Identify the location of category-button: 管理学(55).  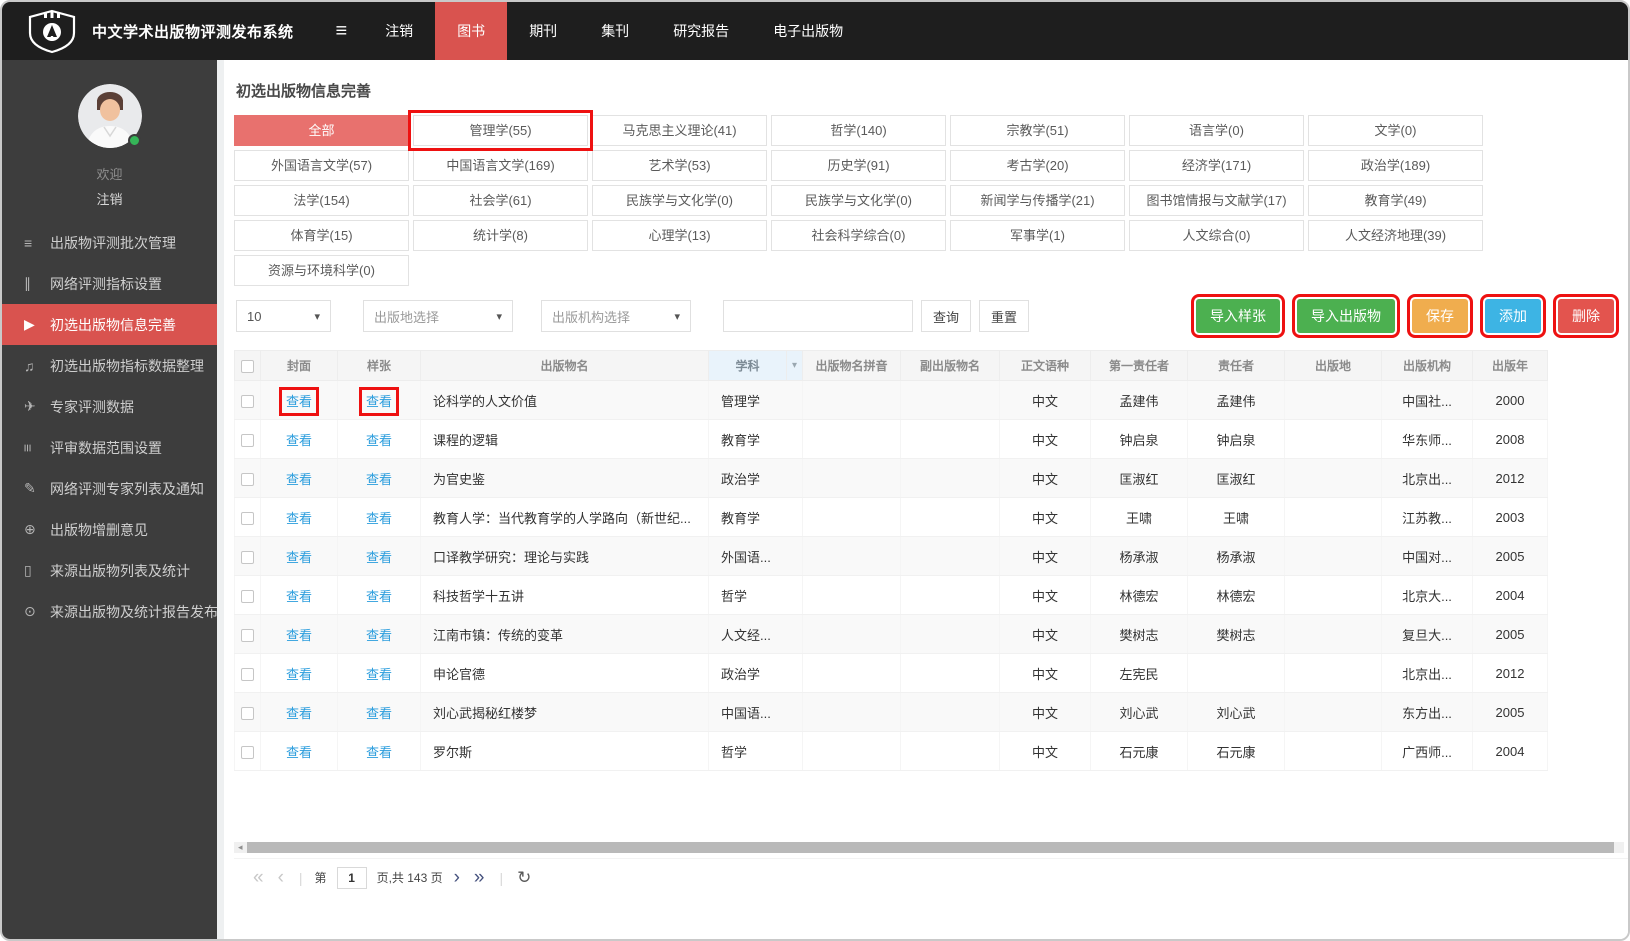
(500, 130).